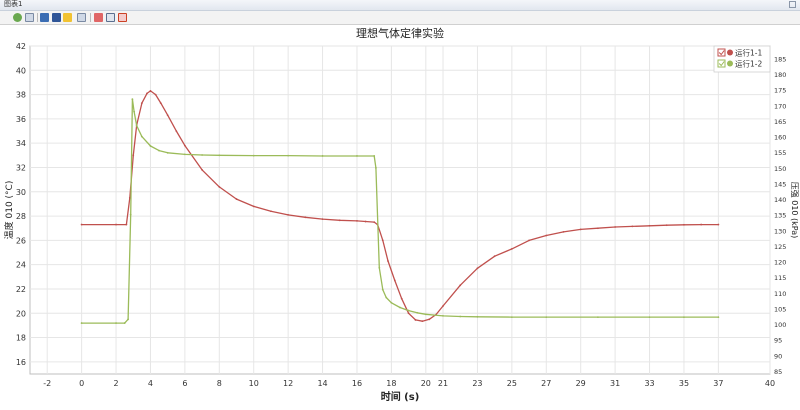 The height and width of the screenshot is (410, 800). What do you see at coordinates (477, 383) in the screenshot?
I see `x-tick-label: 23` at bounding box center [477, 383].